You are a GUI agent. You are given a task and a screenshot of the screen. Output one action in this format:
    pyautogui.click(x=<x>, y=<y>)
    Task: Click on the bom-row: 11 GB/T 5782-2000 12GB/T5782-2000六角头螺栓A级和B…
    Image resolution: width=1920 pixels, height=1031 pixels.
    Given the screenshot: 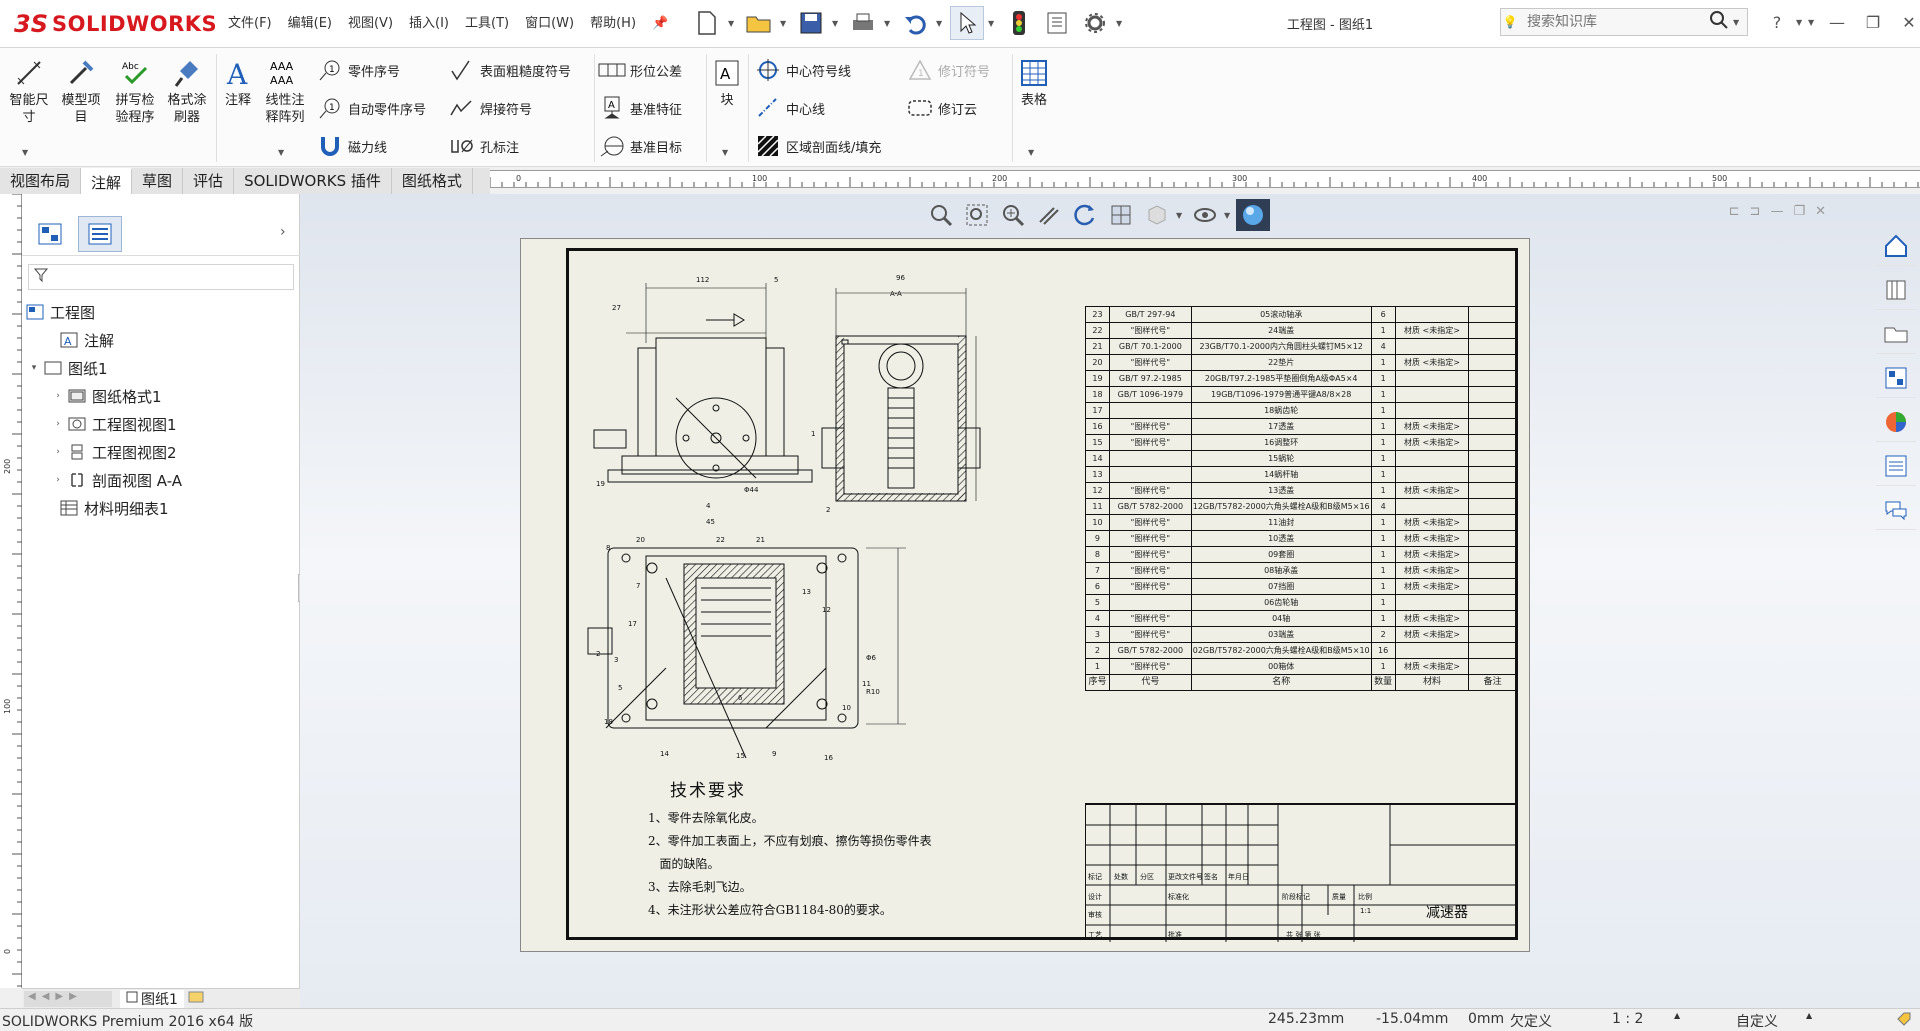 What is the action you would take?
    pyautogui.click(x=1301, y=506)
    